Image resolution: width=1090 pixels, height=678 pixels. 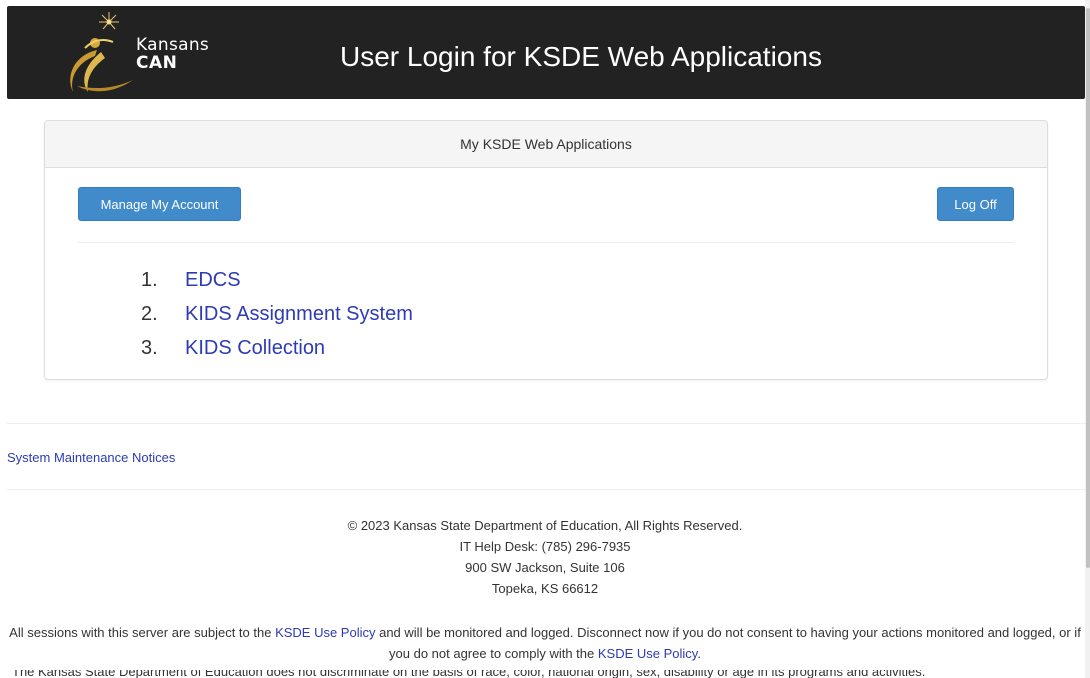 What do you see at coordinates (1088, 288) in the screenshot?
I see `scrollbar-thumb` at bounding box center [1088, 288].